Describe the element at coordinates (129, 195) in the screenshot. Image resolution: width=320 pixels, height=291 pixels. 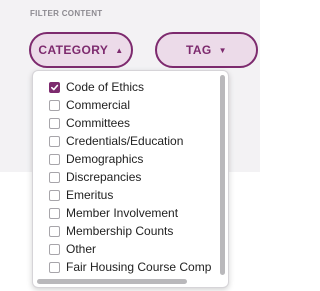
I see `category-option: Emeritus` at that location.